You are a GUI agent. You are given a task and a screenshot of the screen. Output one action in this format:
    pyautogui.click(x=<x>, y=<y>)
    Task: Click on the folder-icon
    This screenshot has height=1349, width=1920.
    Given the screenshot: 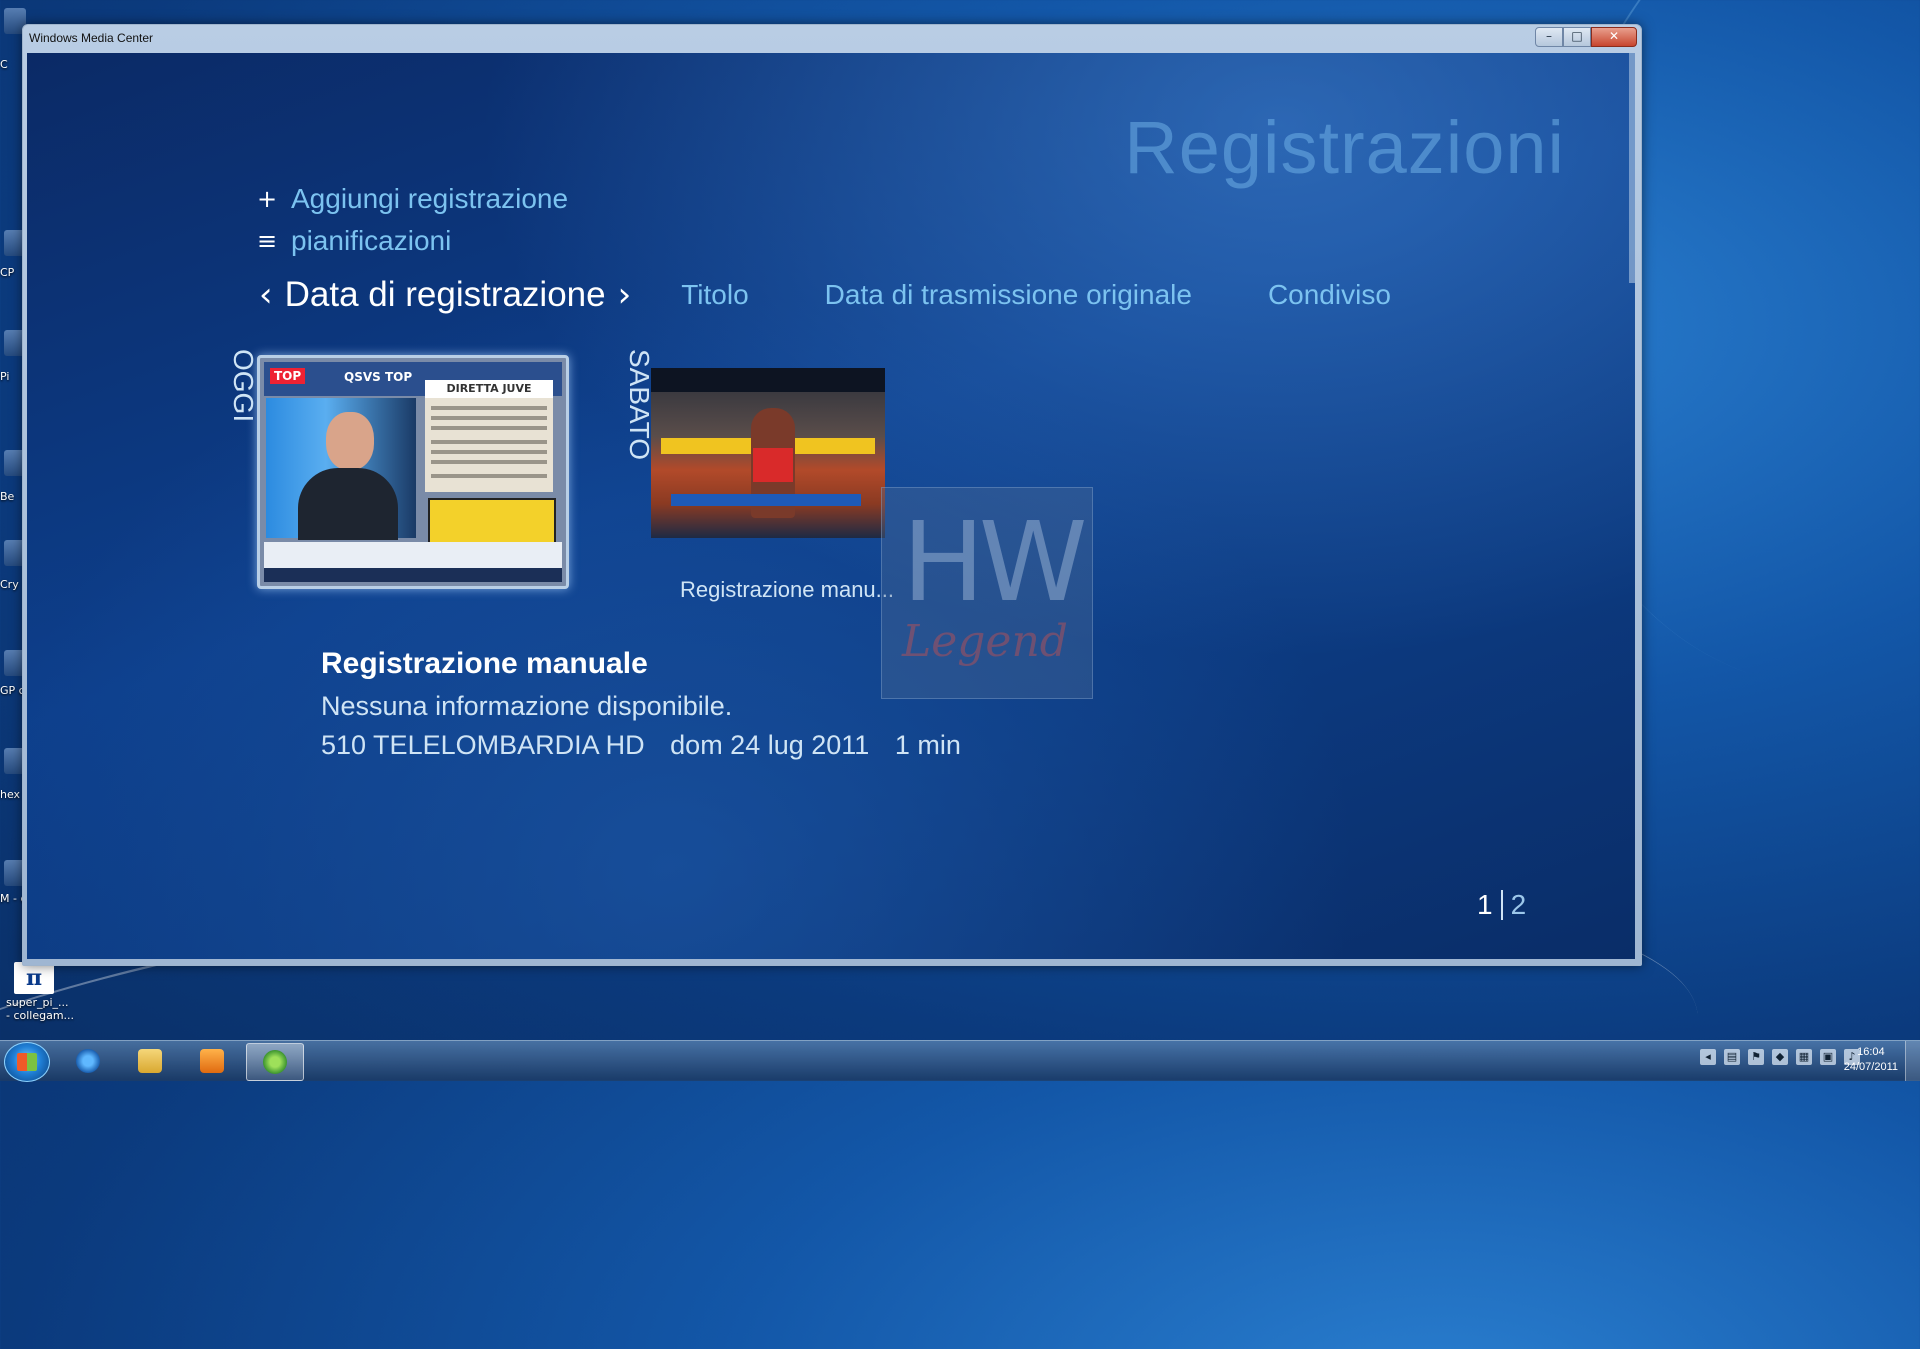 What is the action you would take?
    pyautogui.click(x=150, y=1061)
    